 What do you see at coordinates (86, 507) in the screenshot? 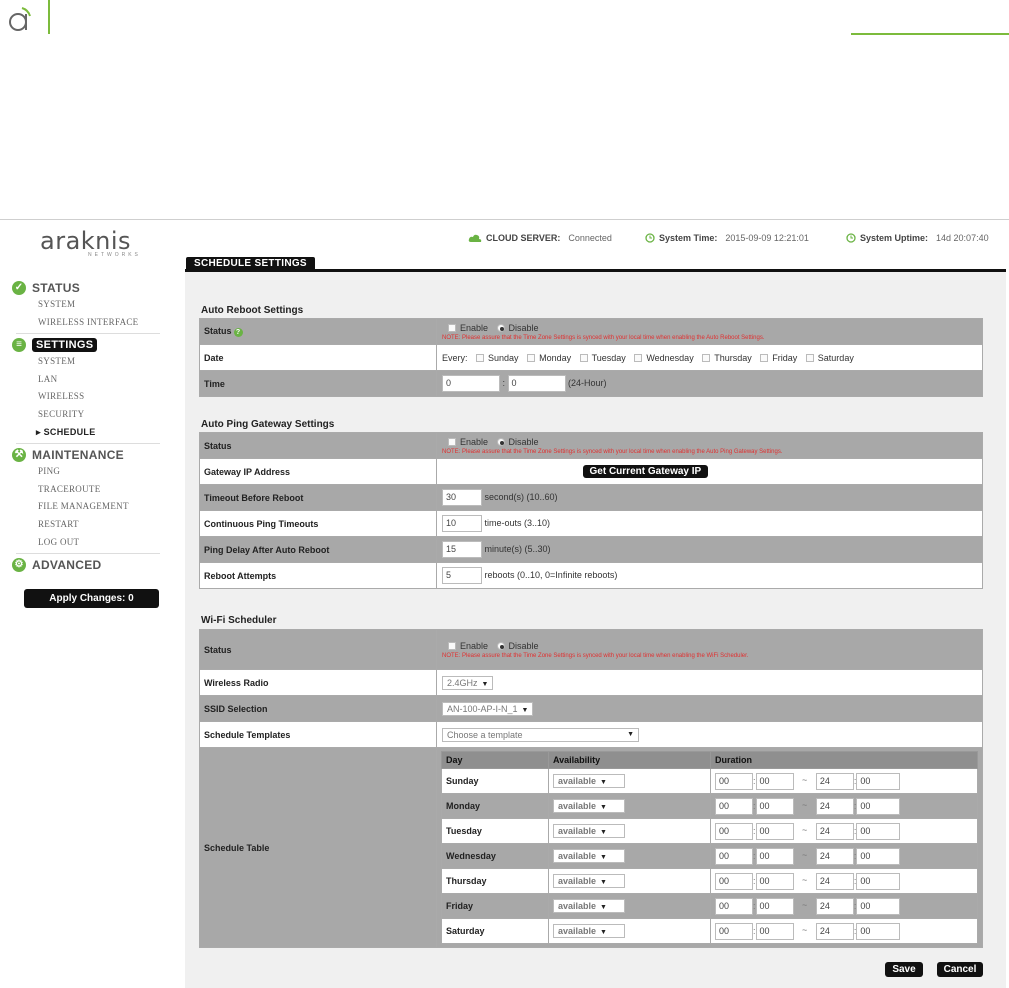
I see `nav-maintenance-file-management: FILE MANAGEMENT` at bounding box center [86, 507].